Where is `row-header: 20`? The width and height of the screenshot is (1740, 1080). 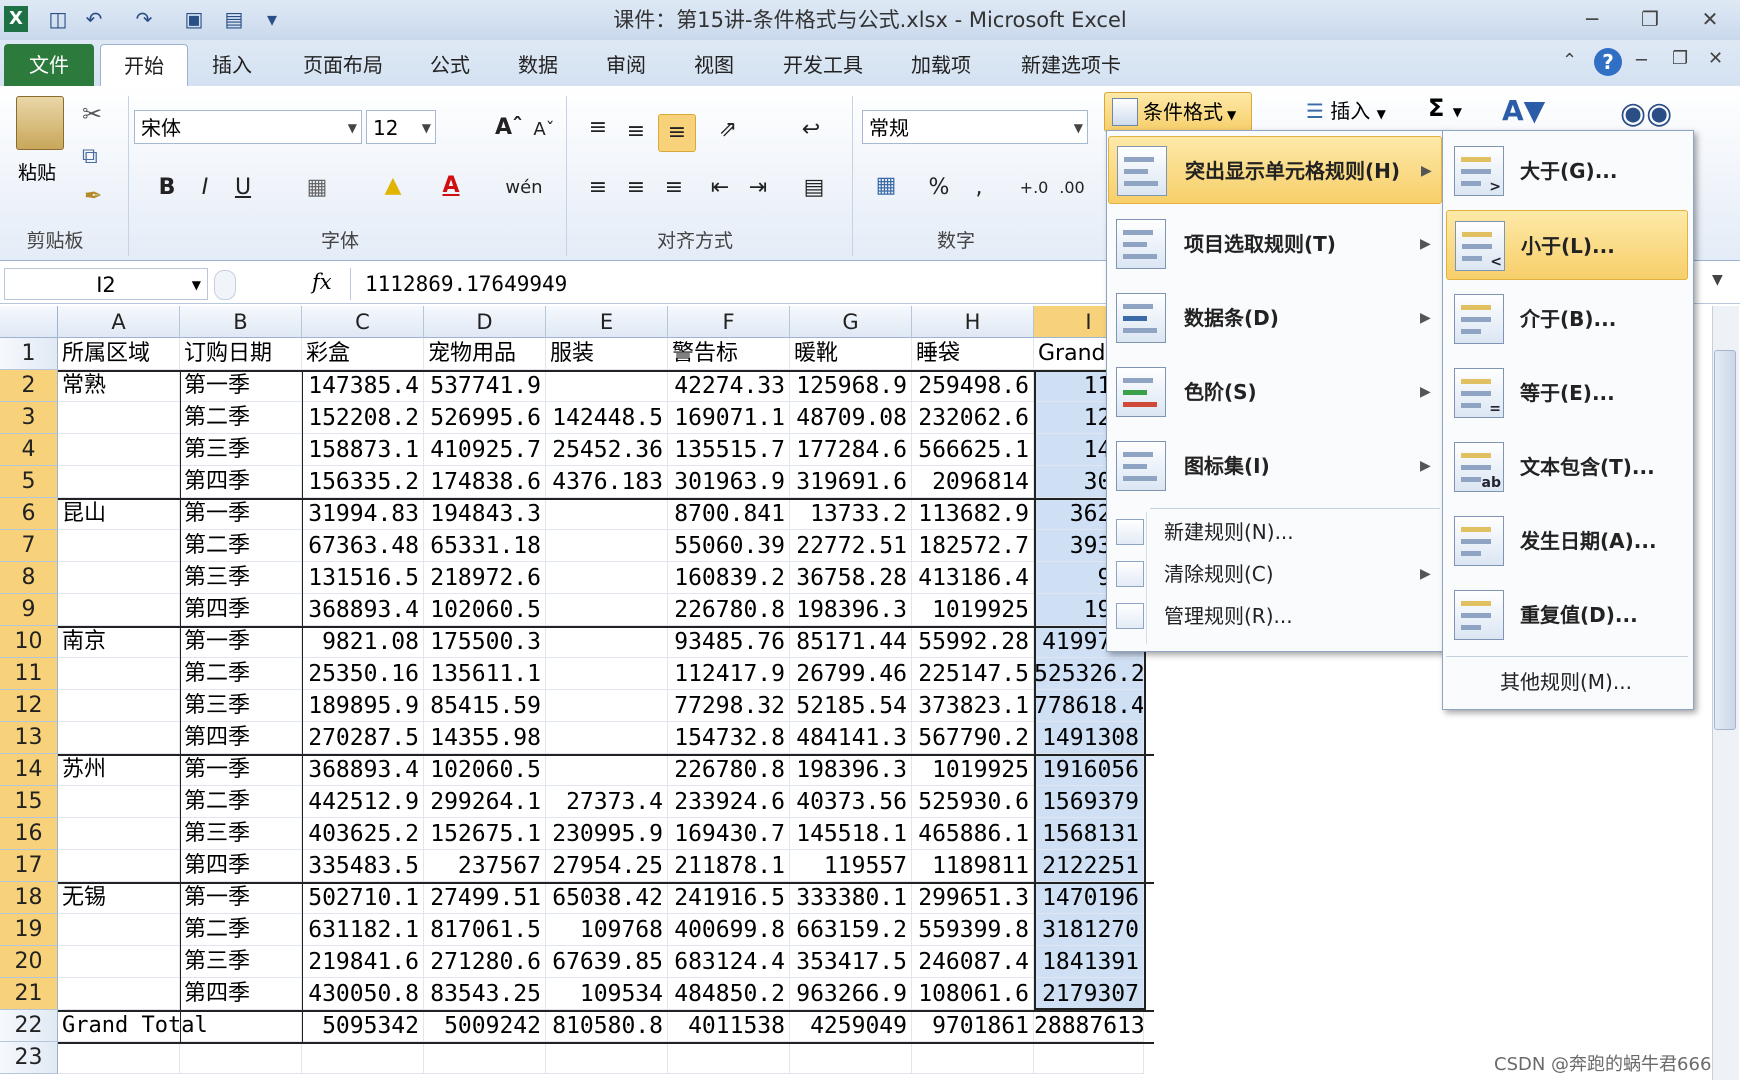 row-header: 20 is located at coordinates (29, 962).